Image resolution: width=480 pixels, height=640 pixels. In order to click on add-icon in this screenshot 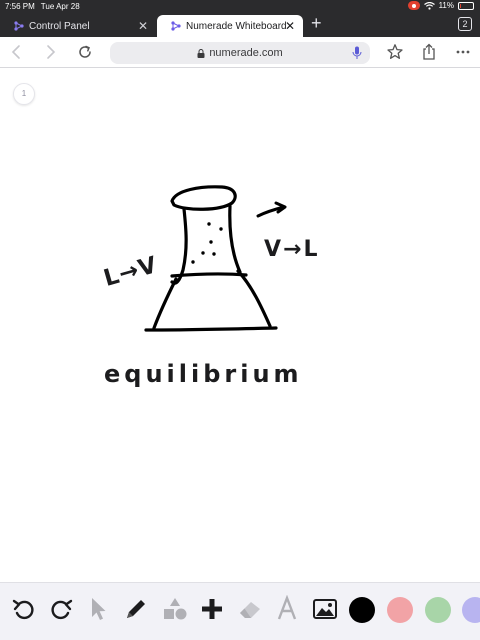, I will do `click(212, 609)`.